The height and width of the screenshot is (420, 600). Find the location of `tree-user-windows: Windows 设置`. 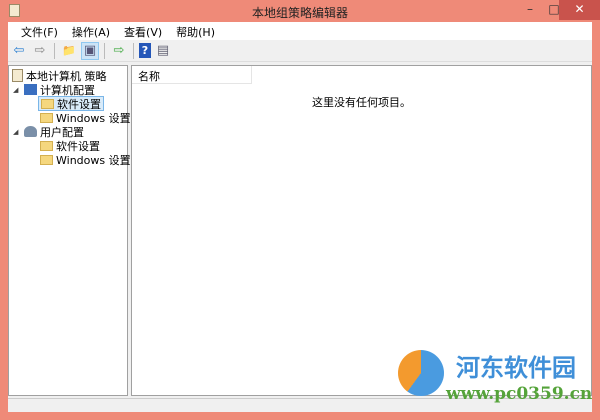

tree-user-windows: Windows 设置 is located at coordinates (85, 159).